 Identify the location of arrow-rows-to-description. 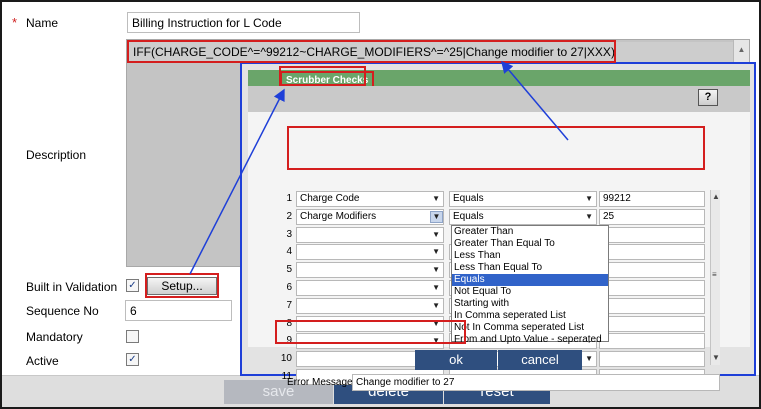
(535, 100).